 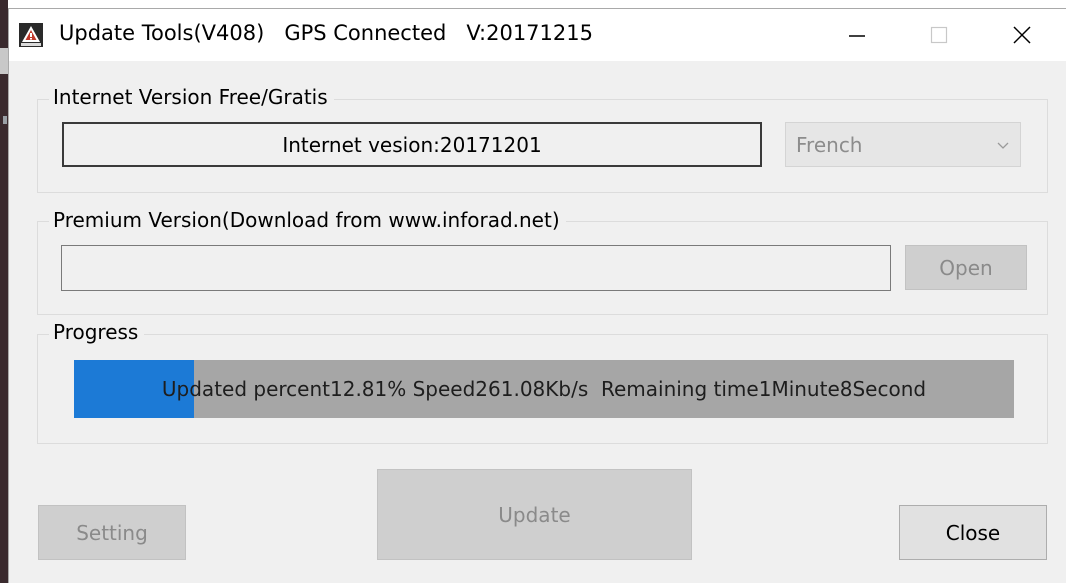 What do you see at coordinates (534, 514) in the screenshot?
I see `update-button: Update` at bounding box center [534, 514].